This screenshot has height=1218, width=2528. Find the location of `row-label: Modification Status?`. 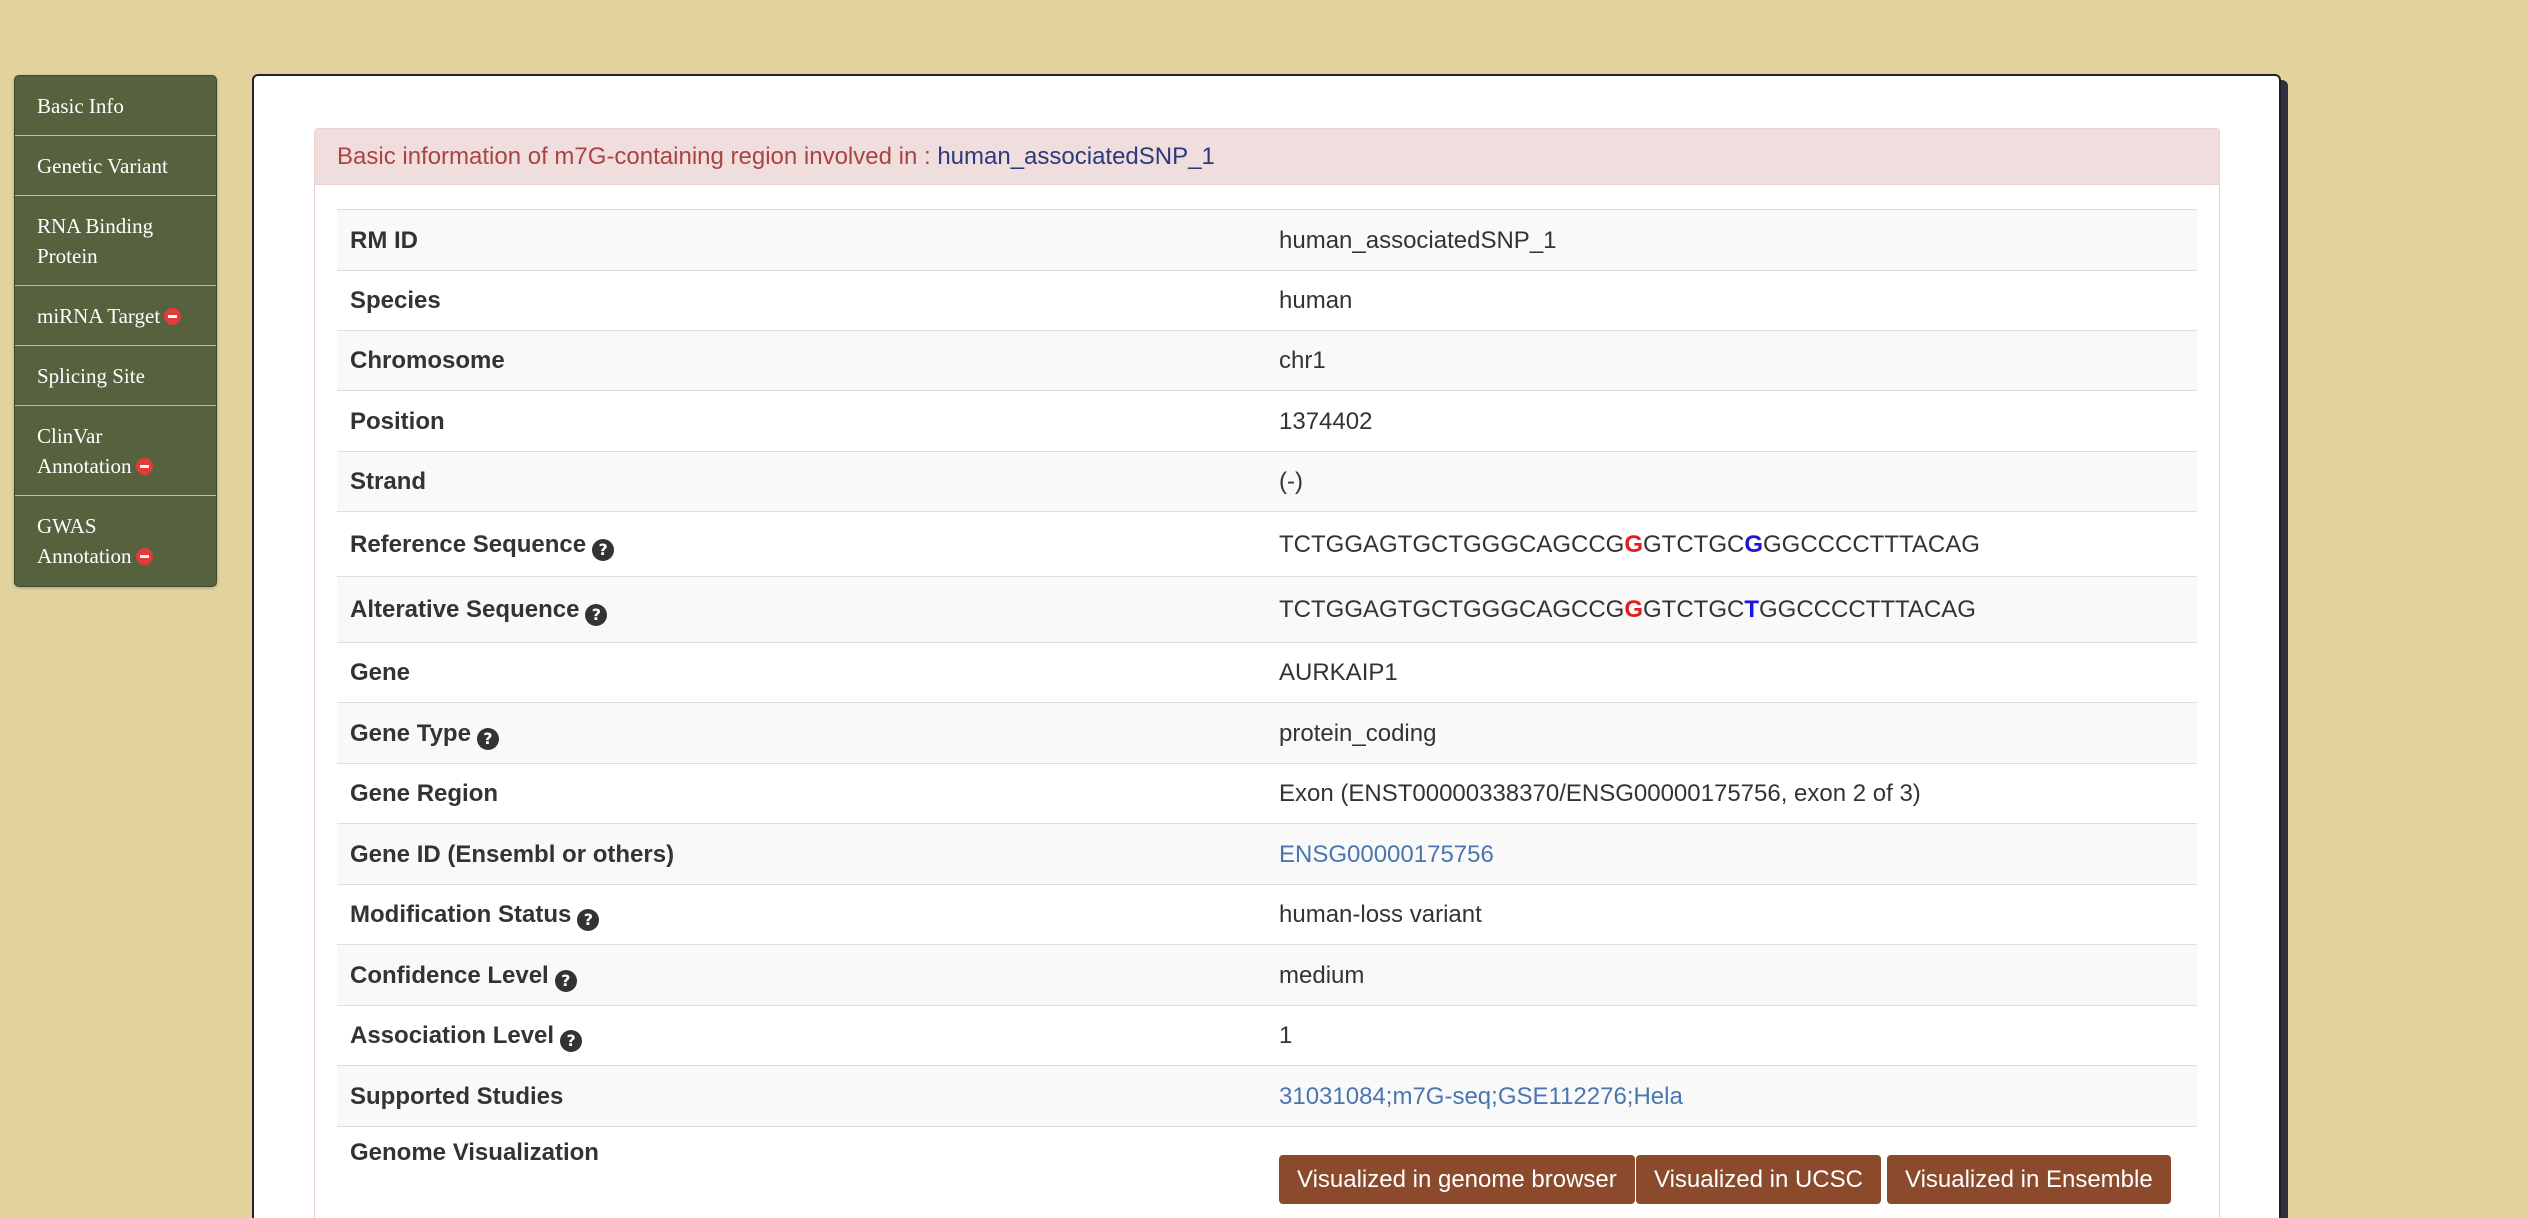

row-label: Modification Status? is located at coordinates (475, 915).